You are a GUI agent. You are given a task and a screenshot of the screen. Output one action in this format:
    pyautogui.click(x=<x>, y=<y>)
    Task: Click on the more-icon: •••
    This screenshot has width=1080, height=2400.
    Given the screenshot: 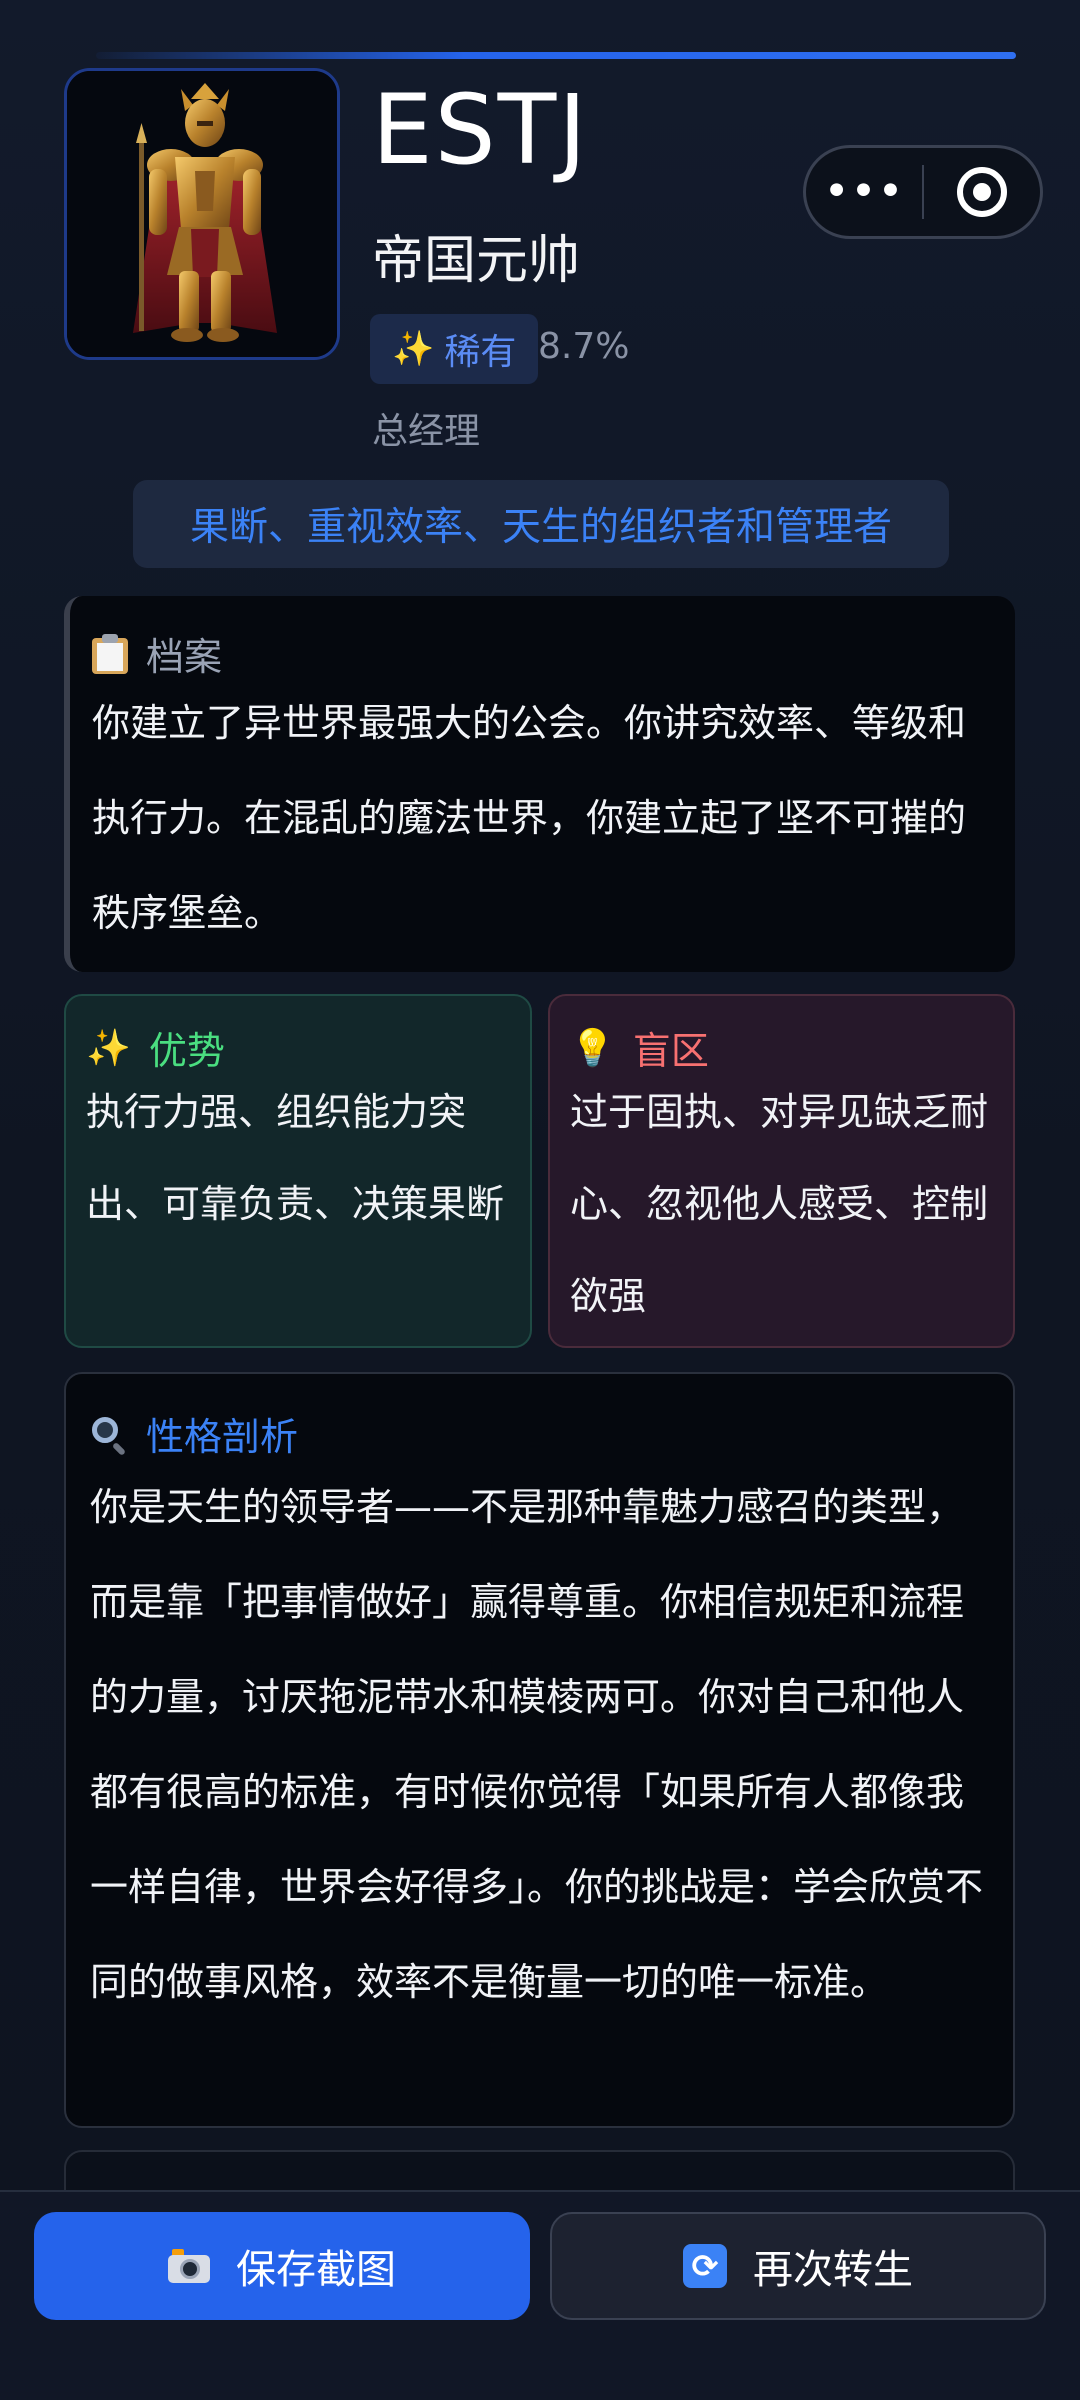 What is the action you would take?
    pyautogui.click(x=864, y=192)
    